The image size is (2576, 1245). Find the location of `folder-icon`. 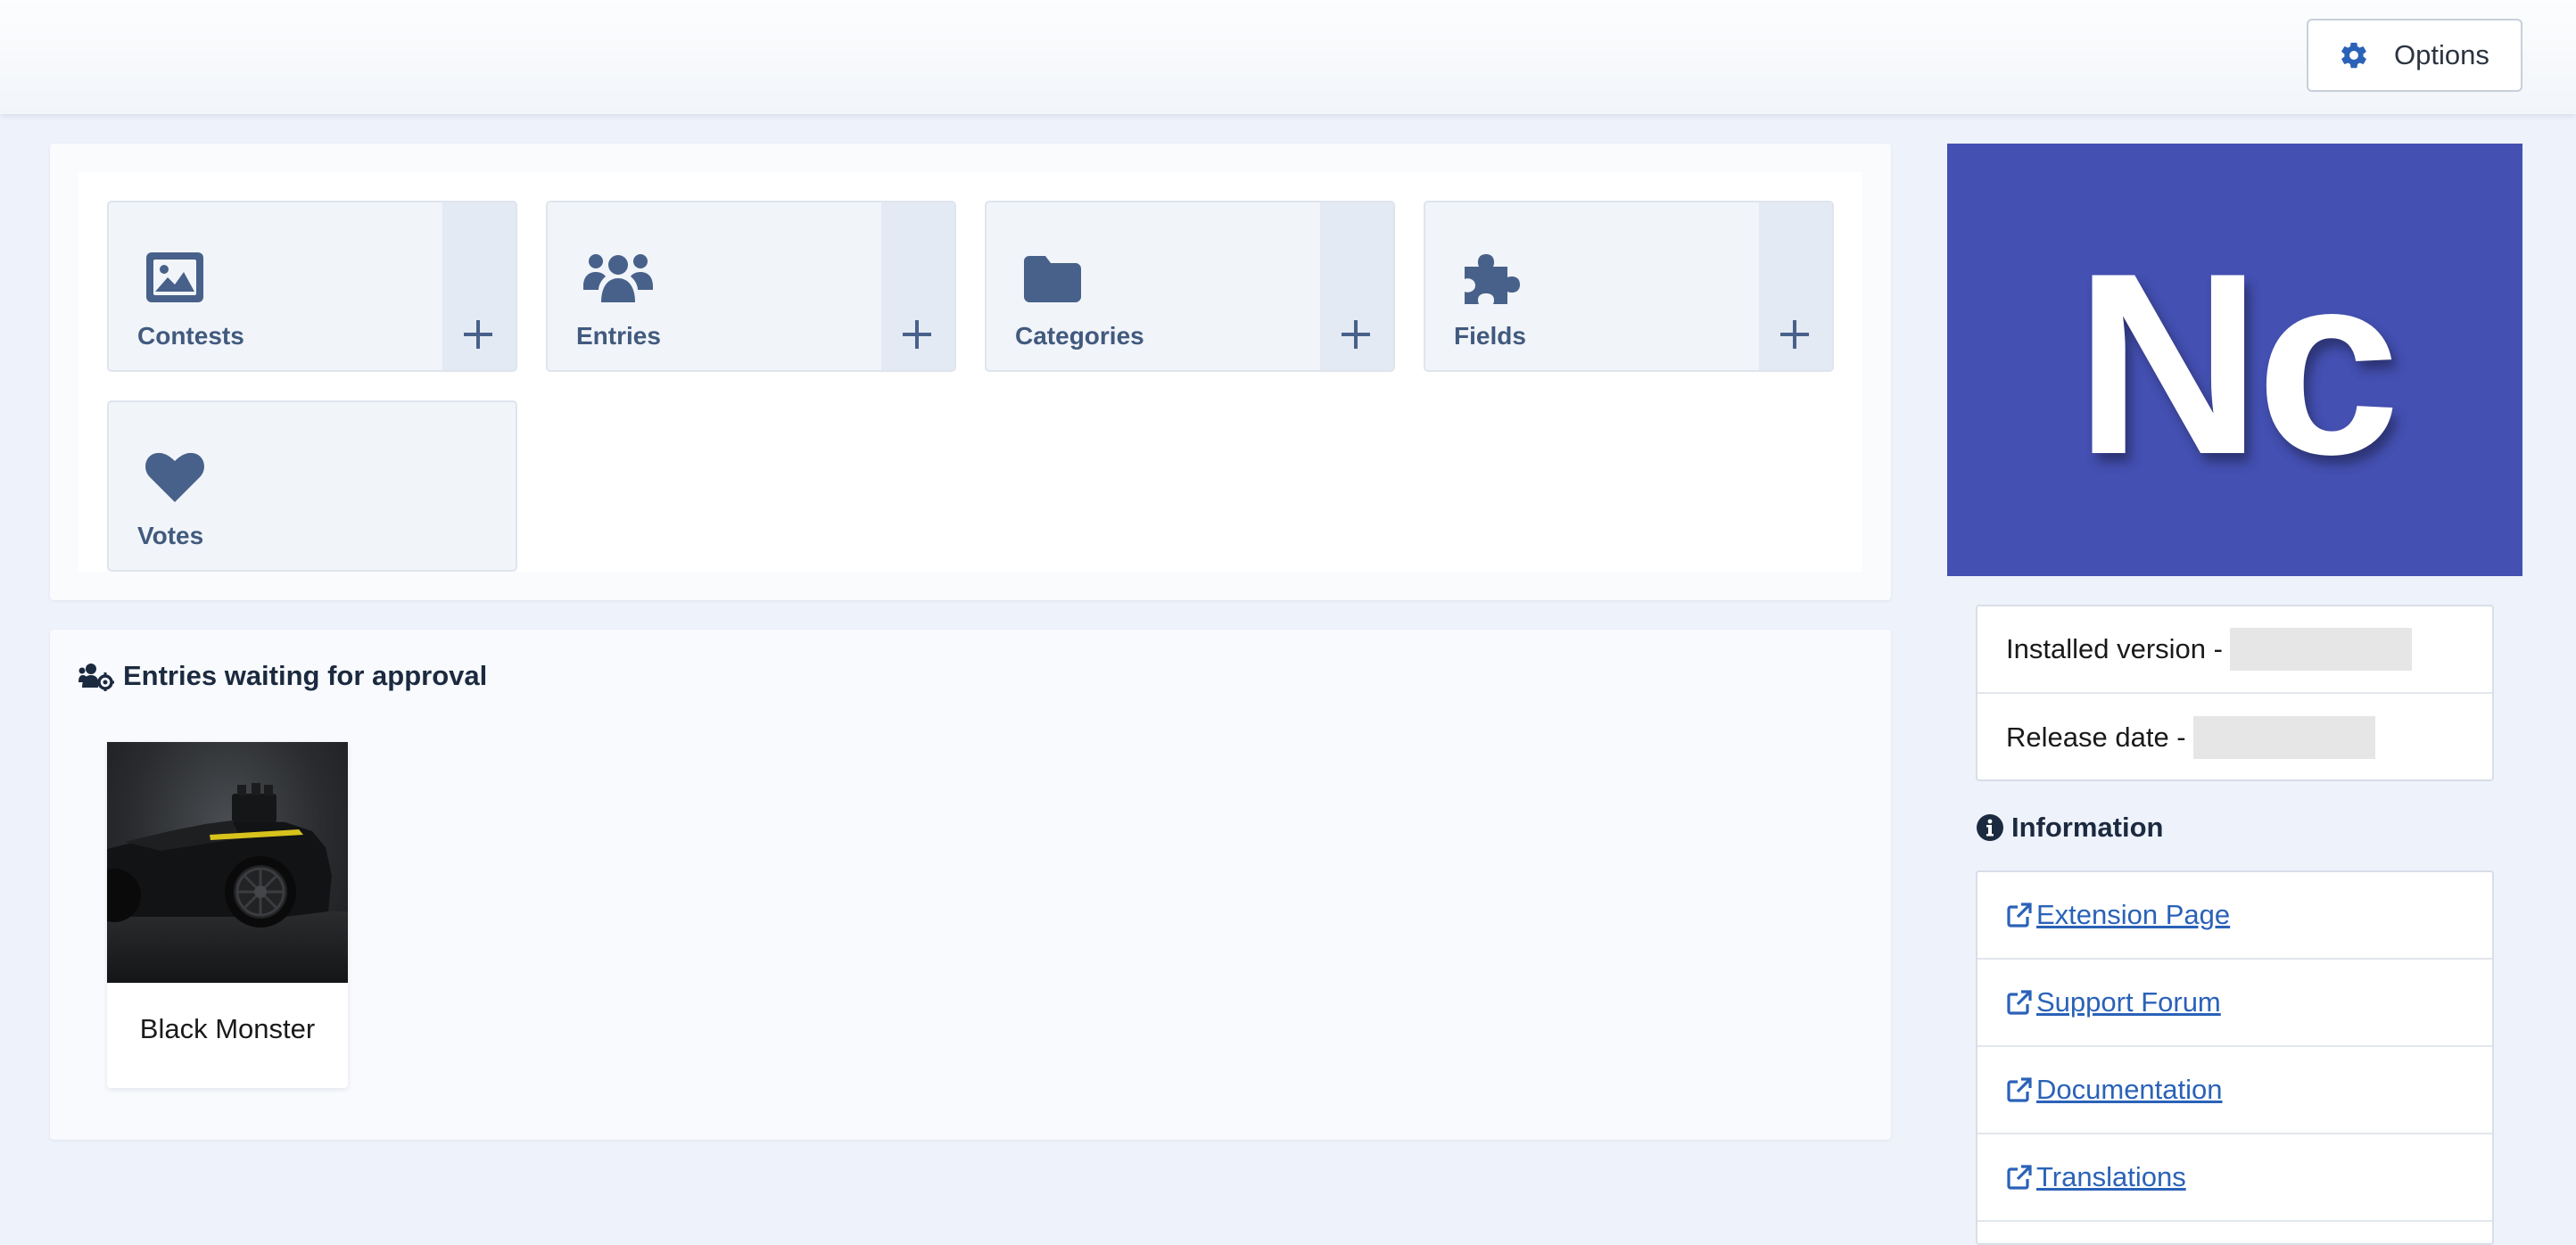

folder-icon is located at coordinates (1052, 277).